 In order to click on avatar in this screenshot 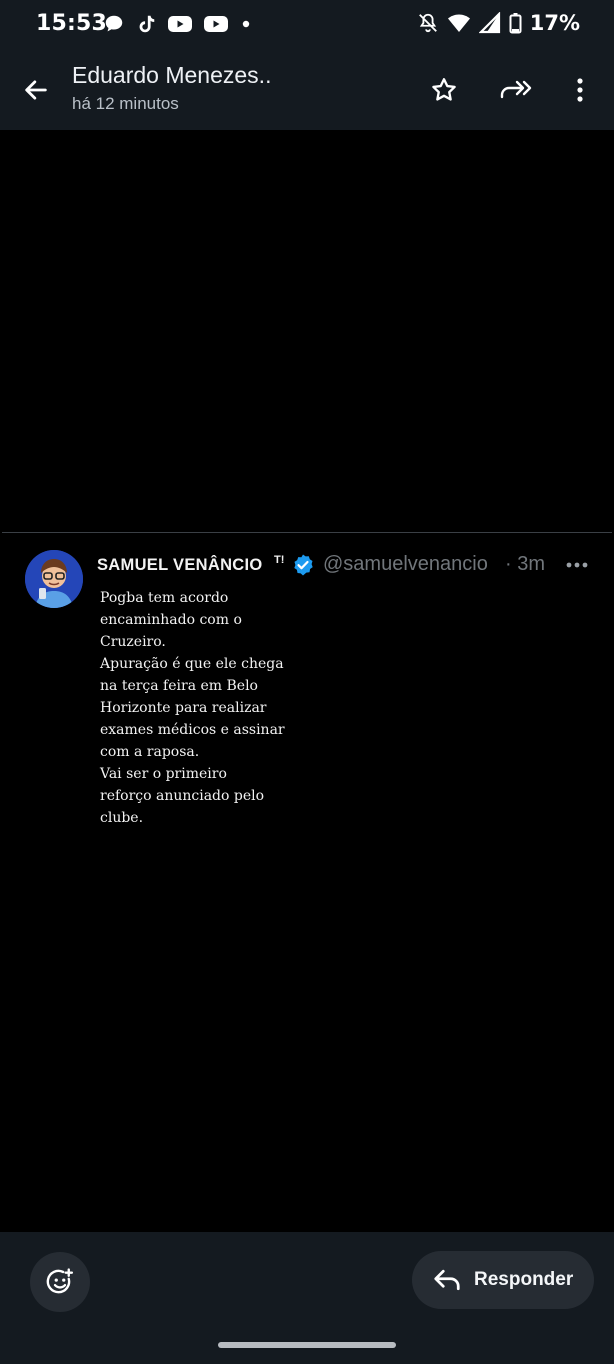, I will do `click(54, 579)`.